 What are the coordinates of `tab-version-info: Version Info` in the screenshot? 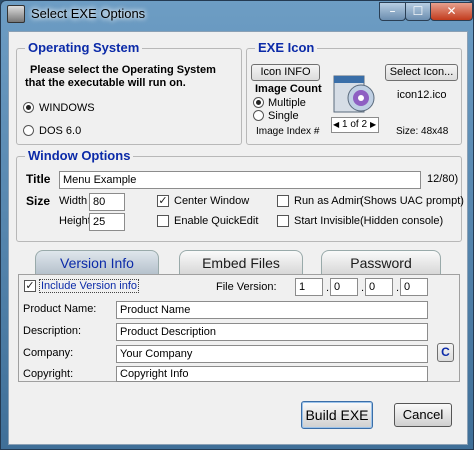 It's located at (97, 262).